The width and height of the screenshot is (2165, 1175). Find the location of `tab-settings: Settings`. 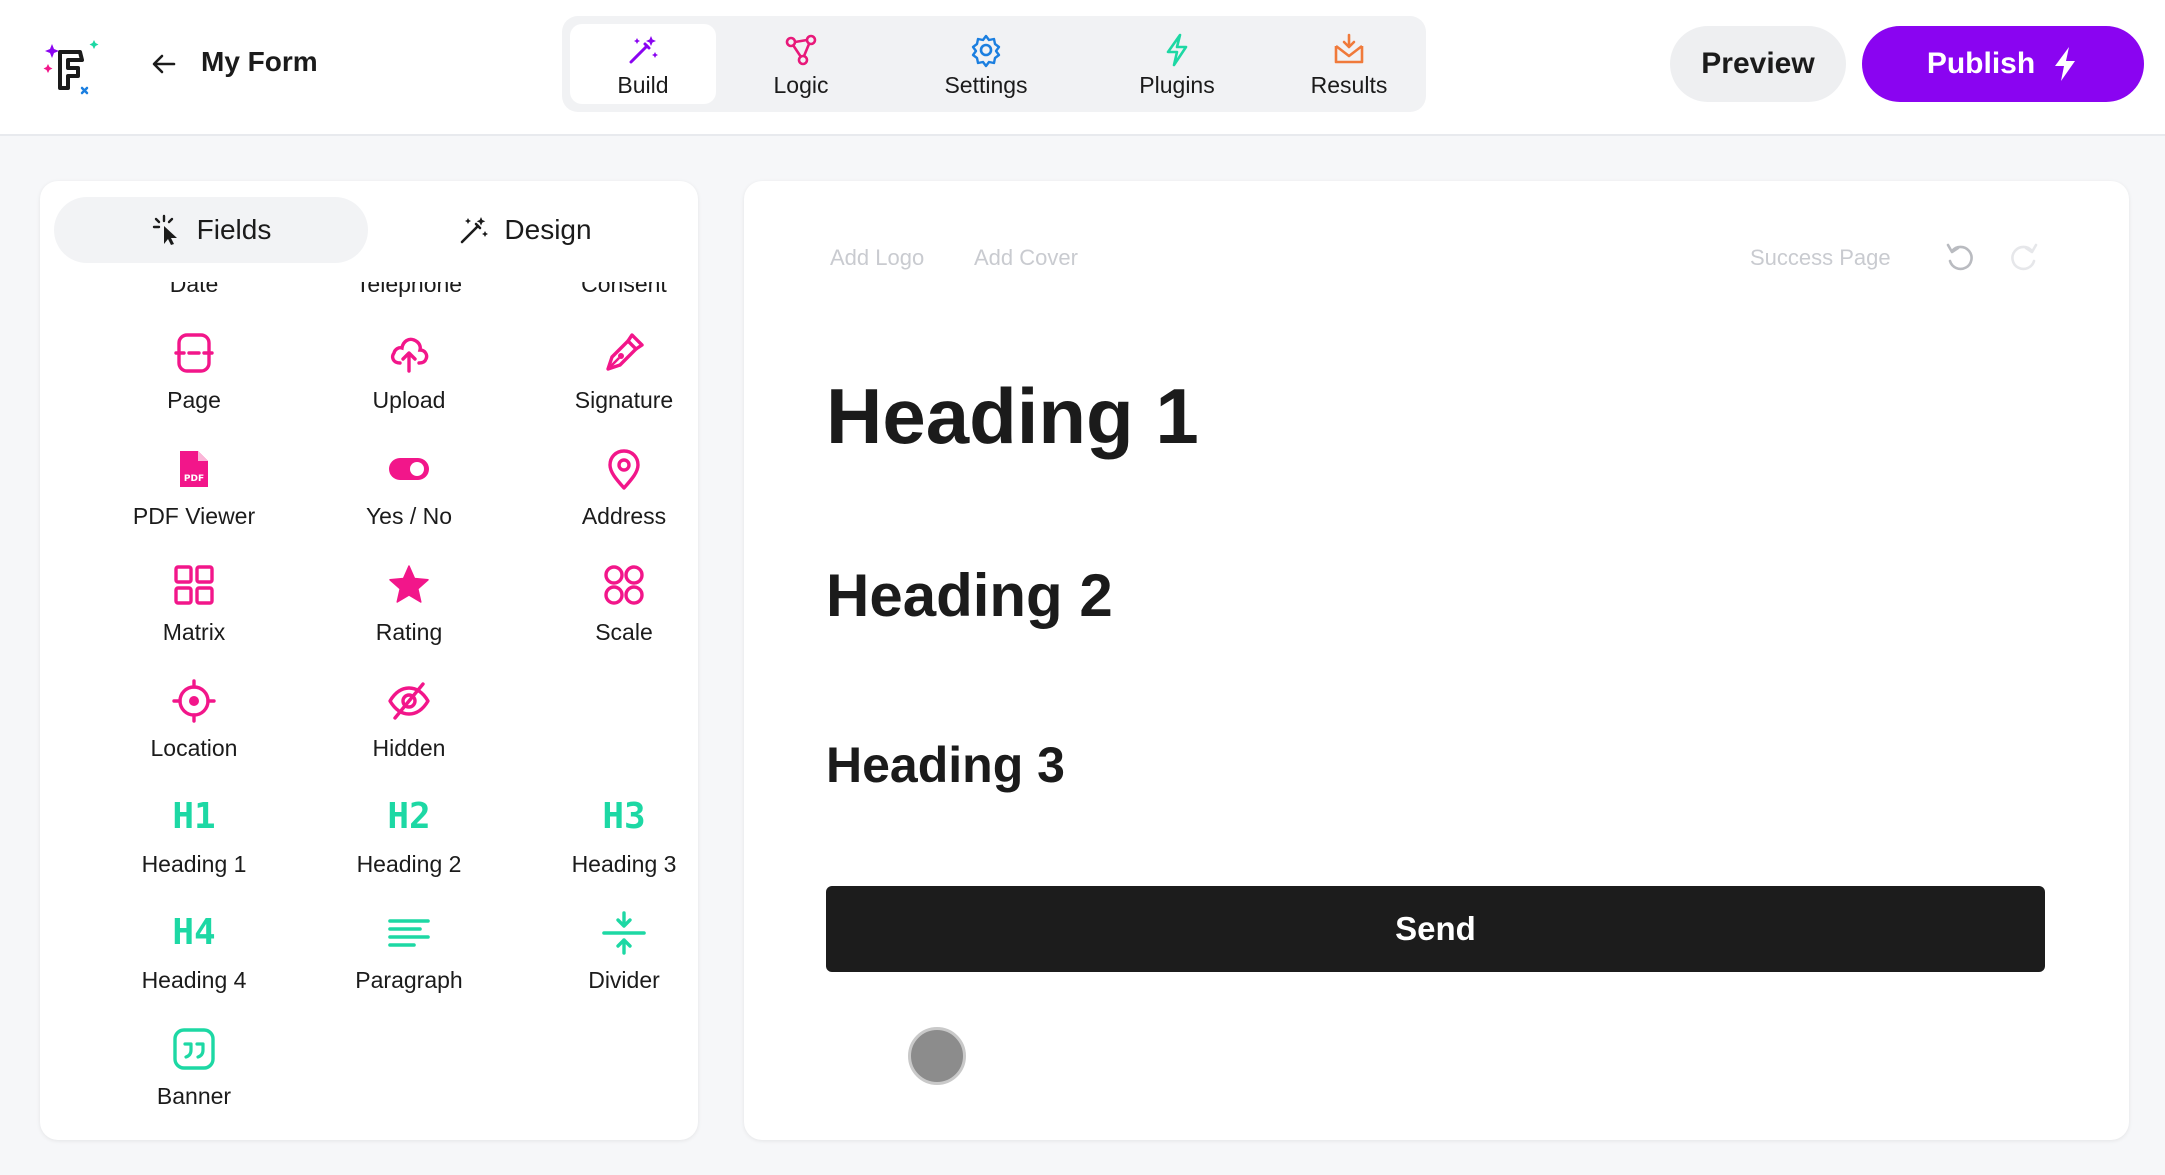

tab-settings: Settings is located at coordinates (986, 64).